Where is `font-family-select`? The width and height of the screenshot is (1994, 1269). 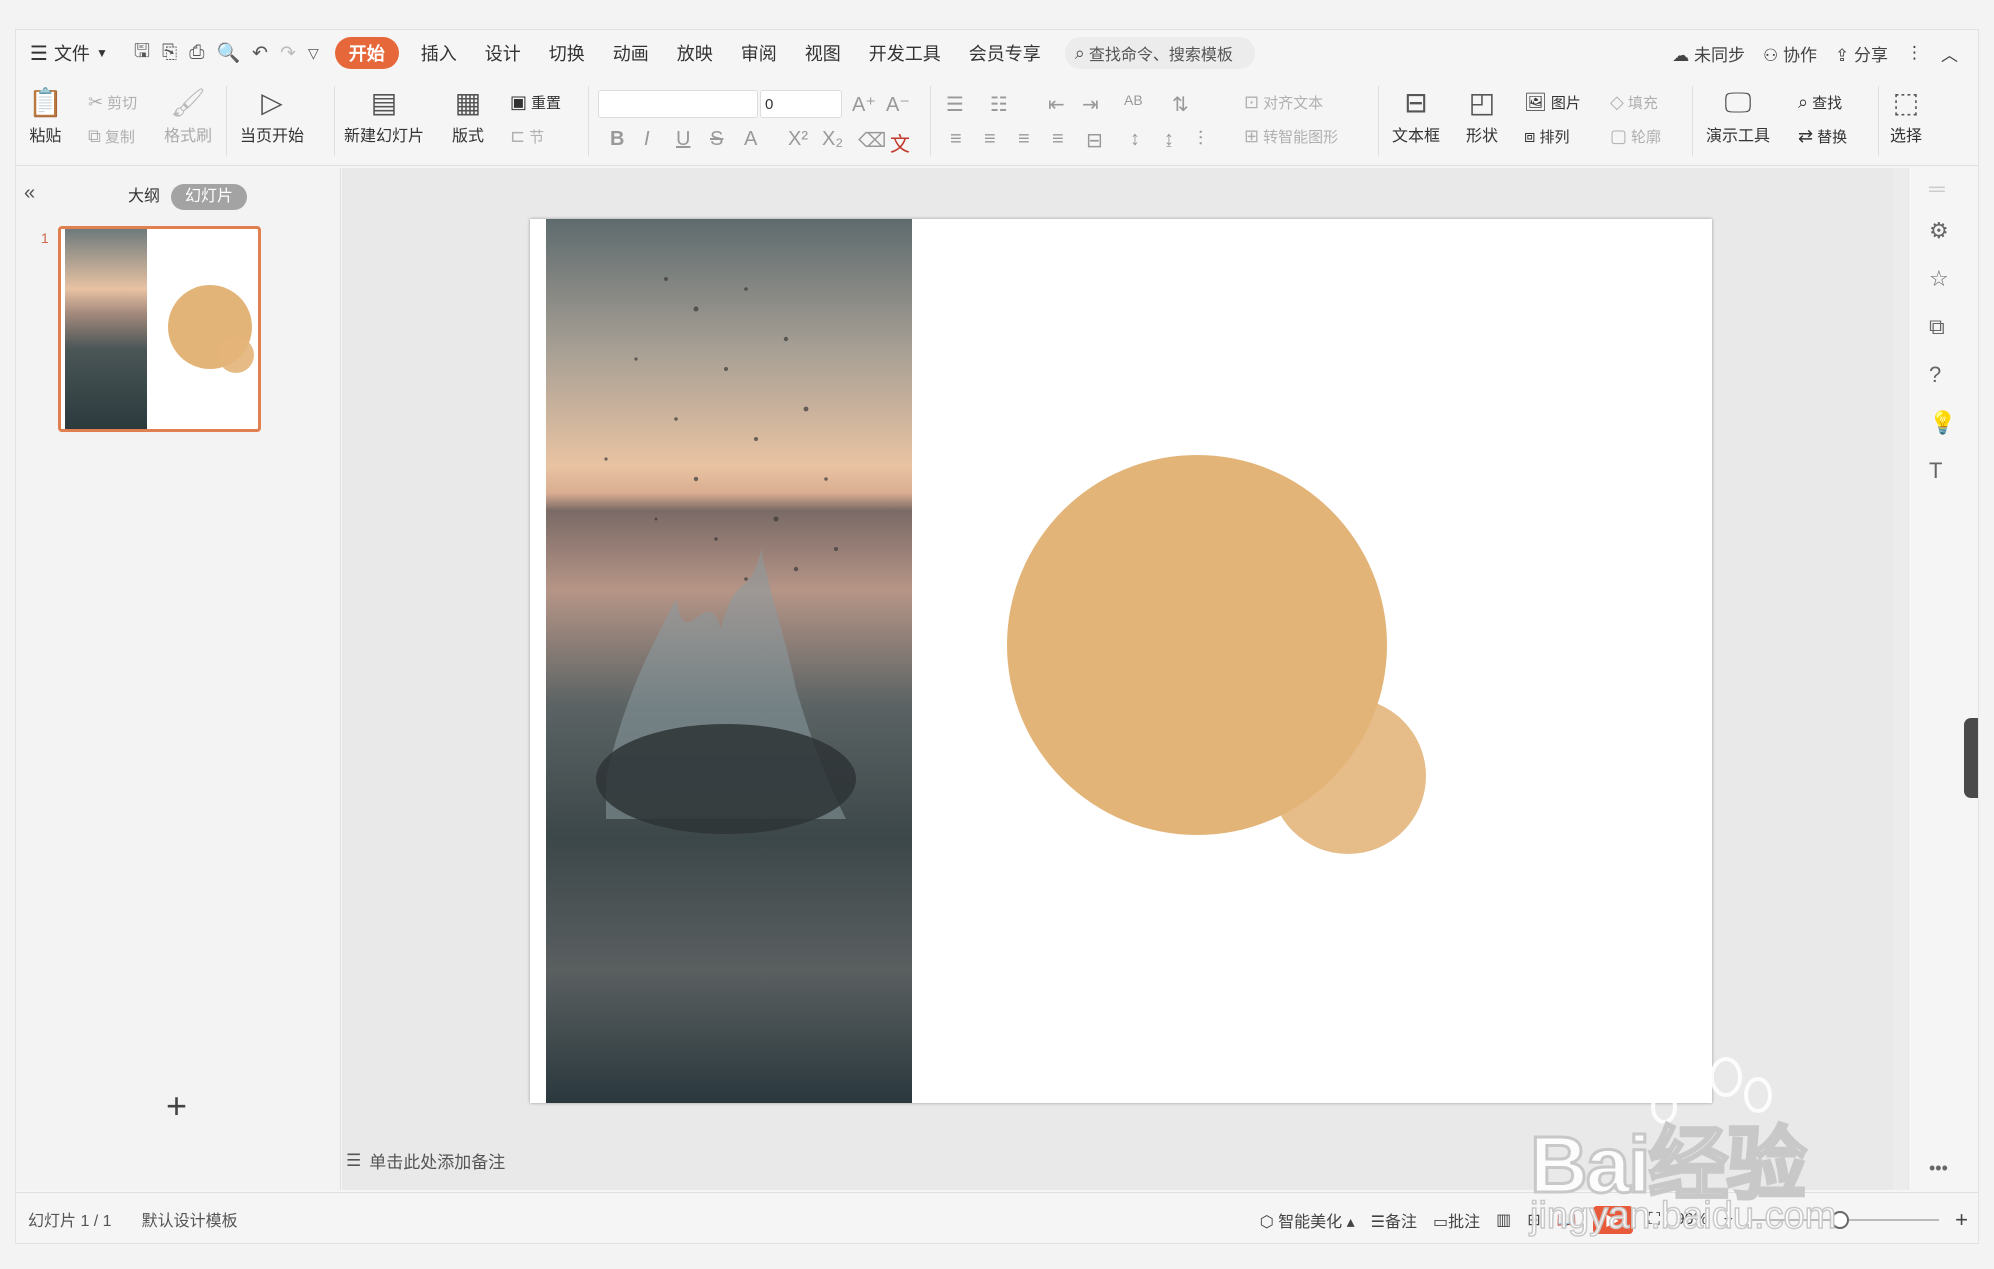
font-family-select is located at coordinates (678, 104).